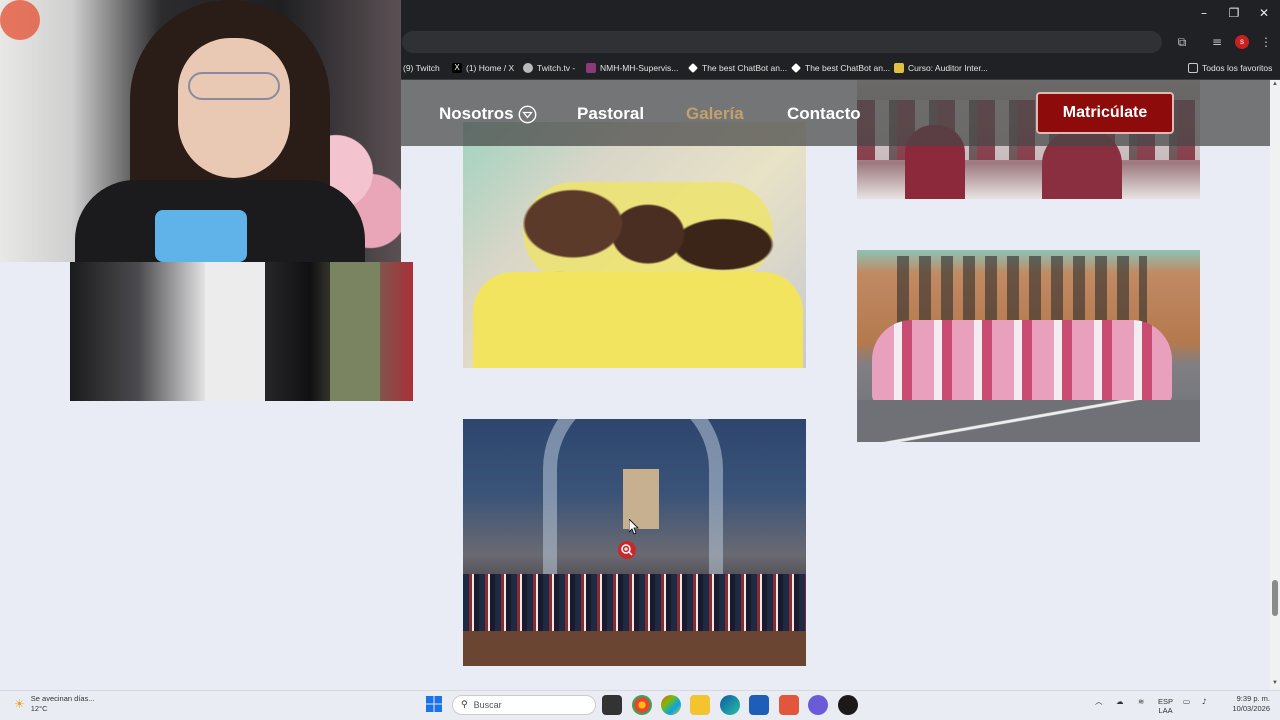 The height and width of the screenshot is (720, 1280). Describe the element at coordinates (627, 550) in the screenshot. I see `zoom-in-icon` at that location.